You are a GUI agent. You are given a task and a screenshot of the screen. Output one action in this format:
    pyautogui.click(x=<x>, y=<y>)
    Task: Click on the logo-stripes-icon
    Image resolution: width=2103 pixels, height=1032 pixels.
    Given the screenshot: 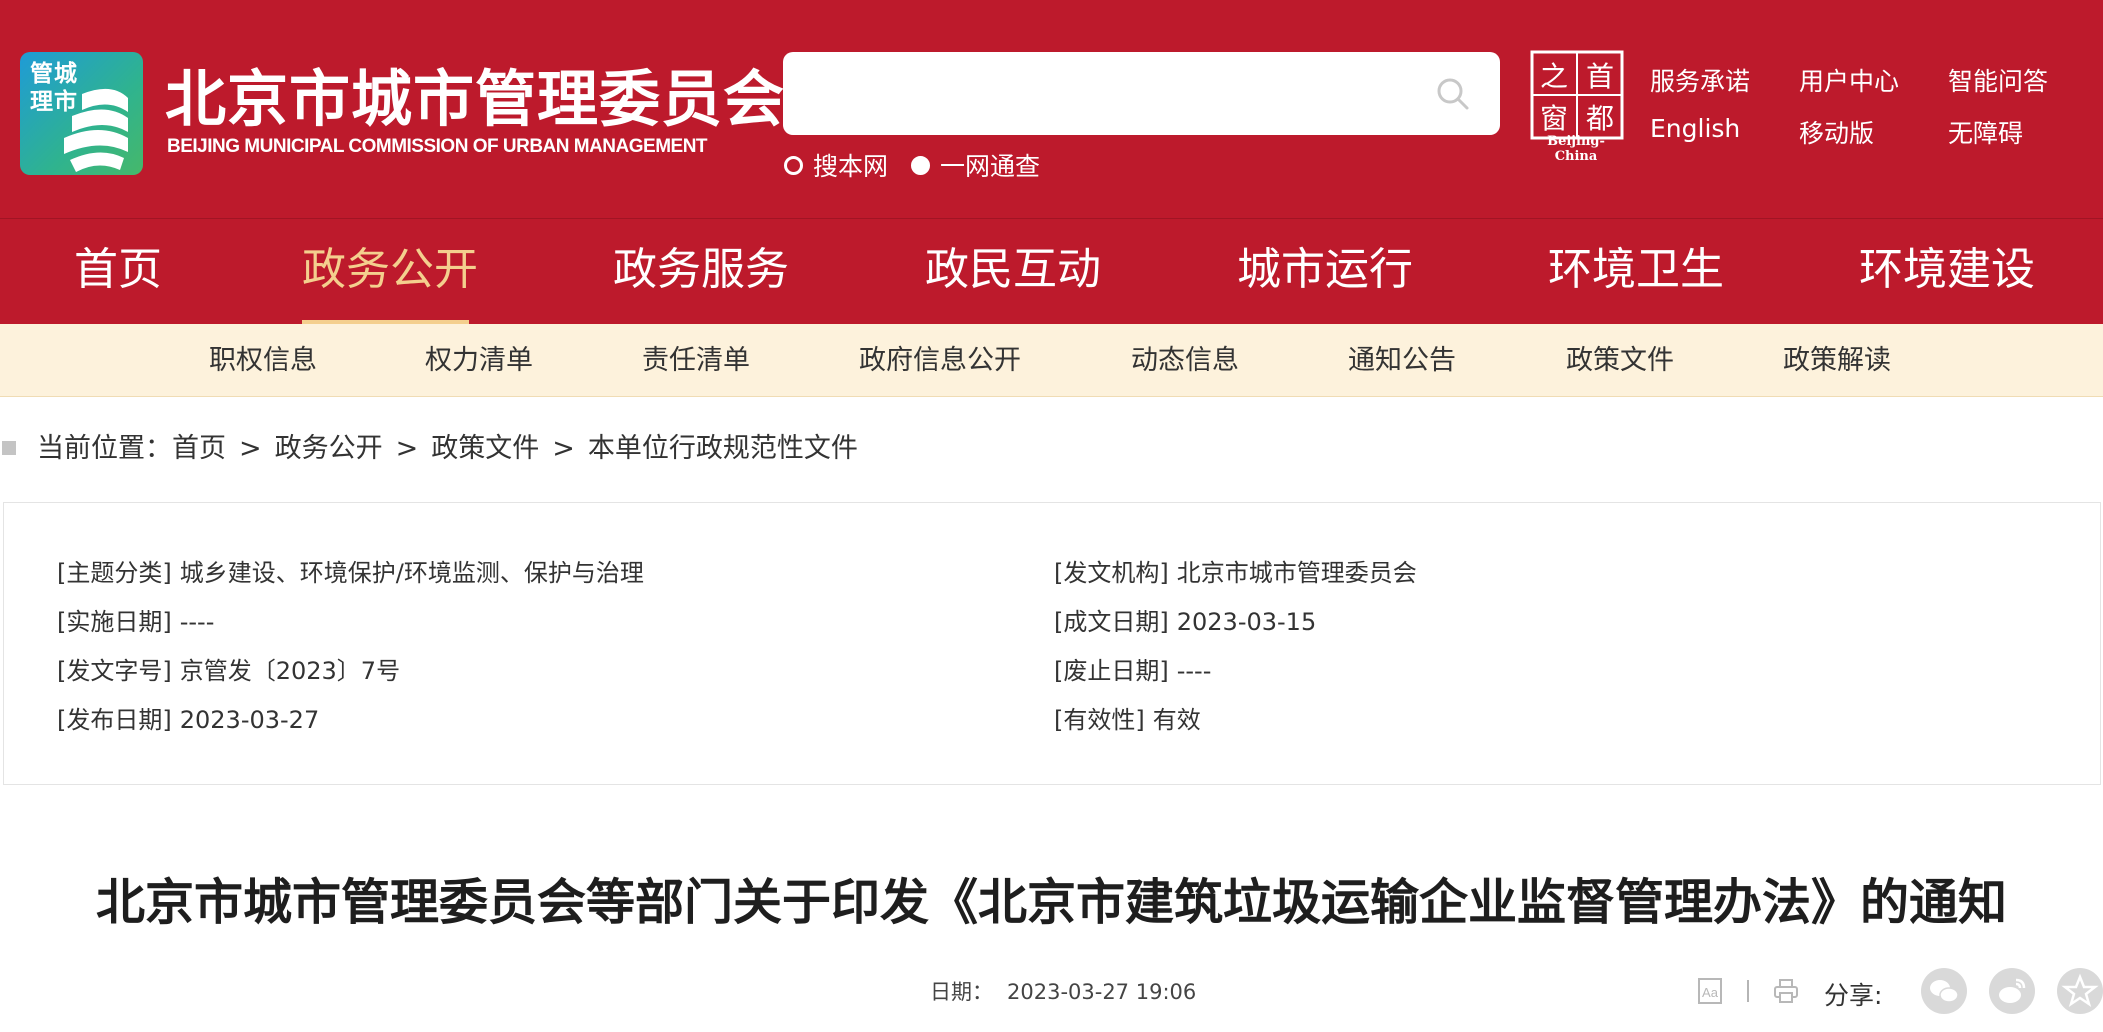 What is the action you would take?
    pyautogui.click(x=96, y=130)
    